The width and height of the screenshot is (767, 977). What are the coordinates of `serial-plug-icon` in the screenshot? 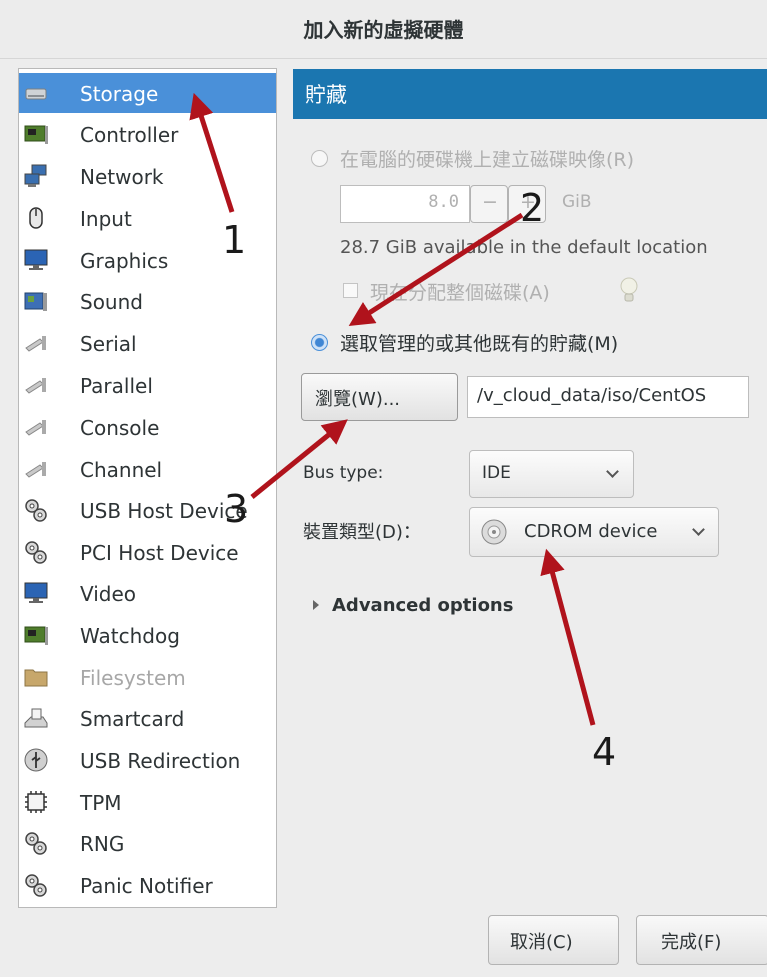 It's located at (35, 344).